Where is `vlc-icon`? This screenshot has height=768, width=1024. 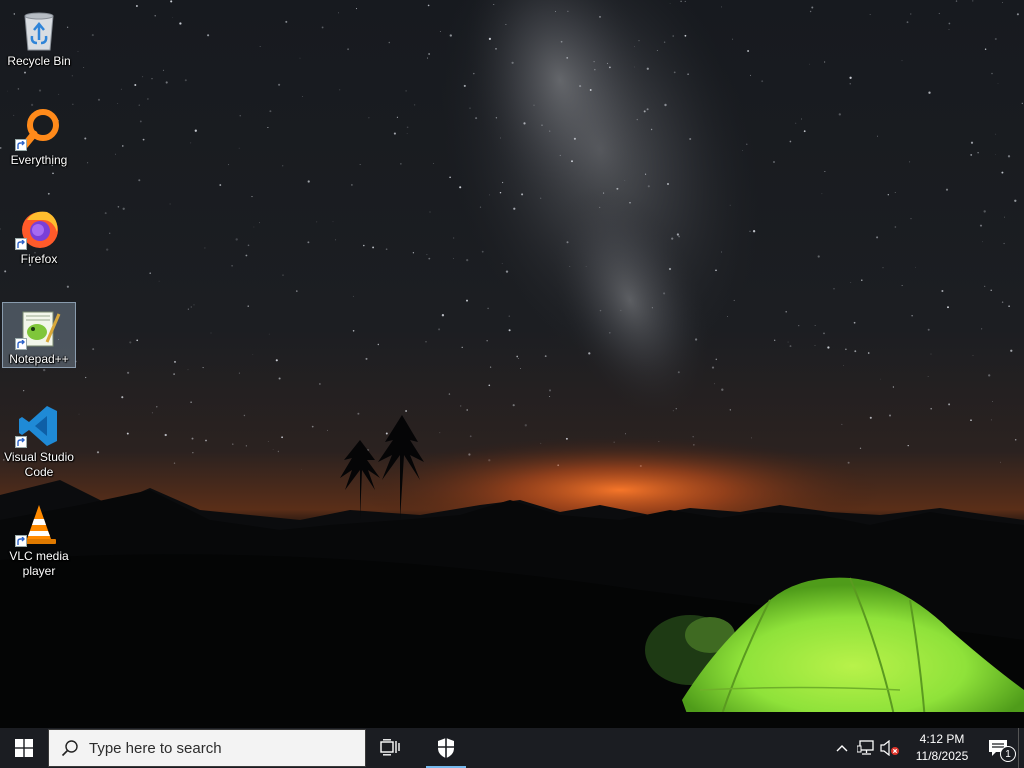
vlc-icon is located at coordinates (39, 525).